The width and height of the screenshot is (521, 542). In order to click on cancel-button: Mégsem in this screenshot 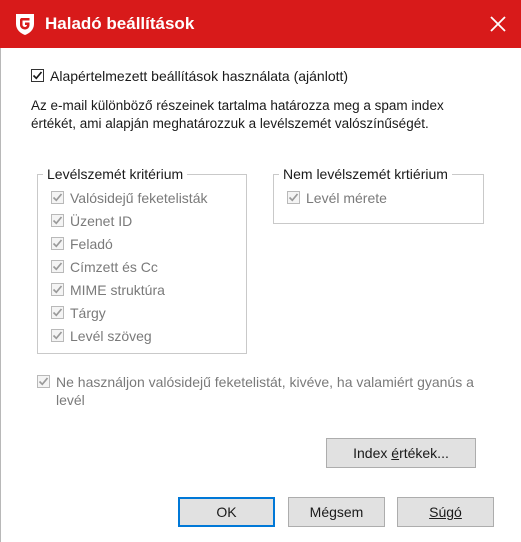, I will do `click(336, 512)`.